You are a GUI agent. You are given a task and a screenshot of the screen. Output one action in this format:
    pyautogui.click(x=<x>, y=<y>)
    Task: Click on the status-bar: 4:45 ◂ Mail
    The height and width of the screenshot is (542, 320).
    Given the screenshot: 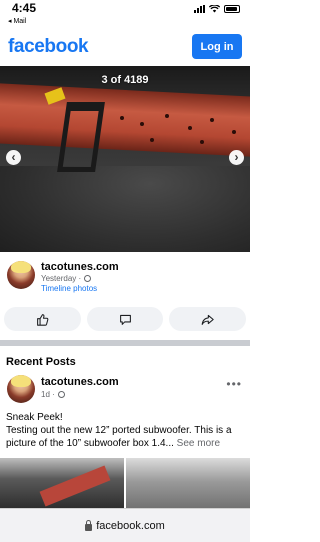 What is the action you would take?
    pyautogui.click(x=125, y=15)
    